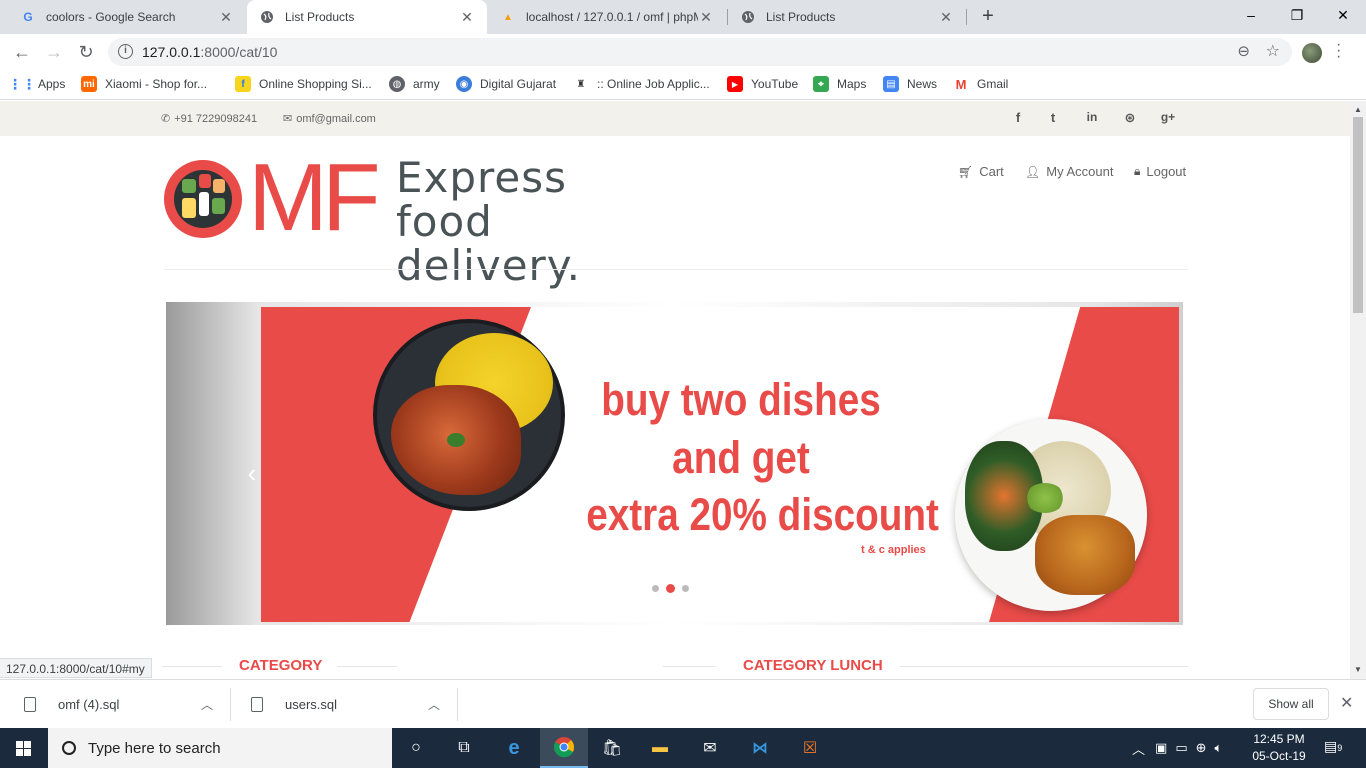 The height and width of the screenshot is (768, 1366). Describe the element at coordinates (414, 84) in the screenshot. I see `bookmark-army: ◍ army` at that location.